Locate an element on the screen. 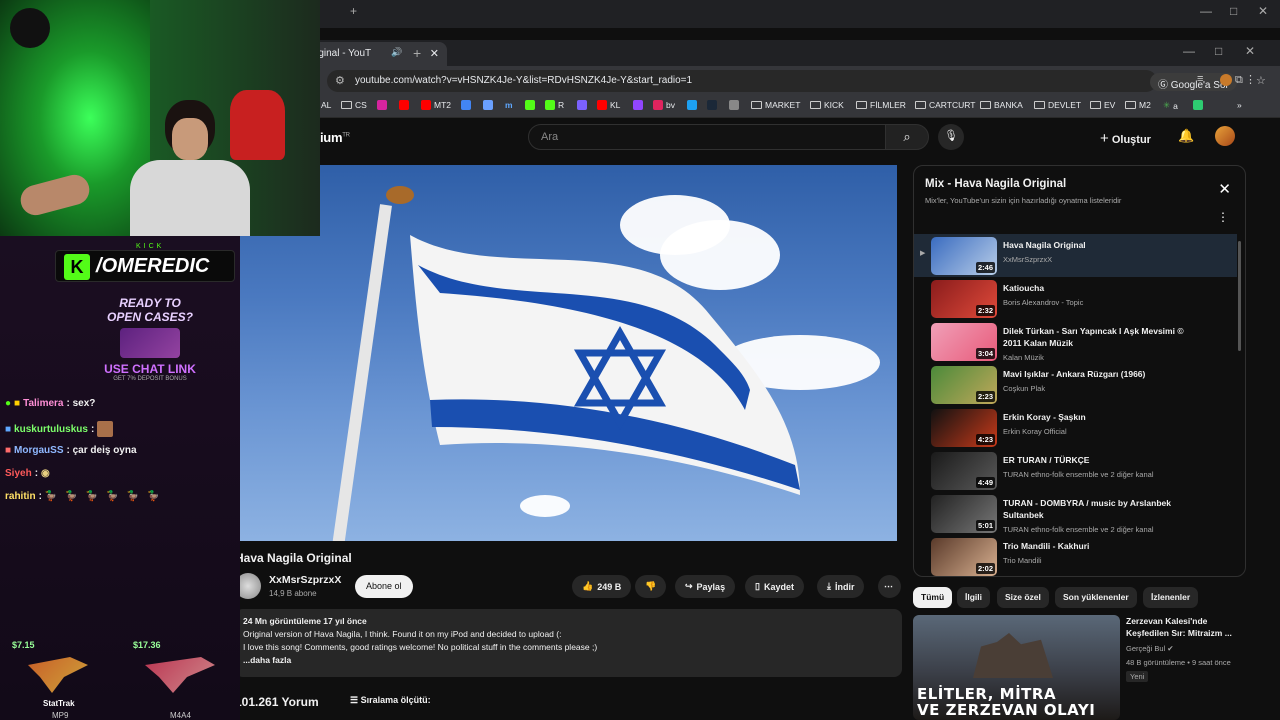  dislike-button: 👎 is located at coordinates (651, 586).